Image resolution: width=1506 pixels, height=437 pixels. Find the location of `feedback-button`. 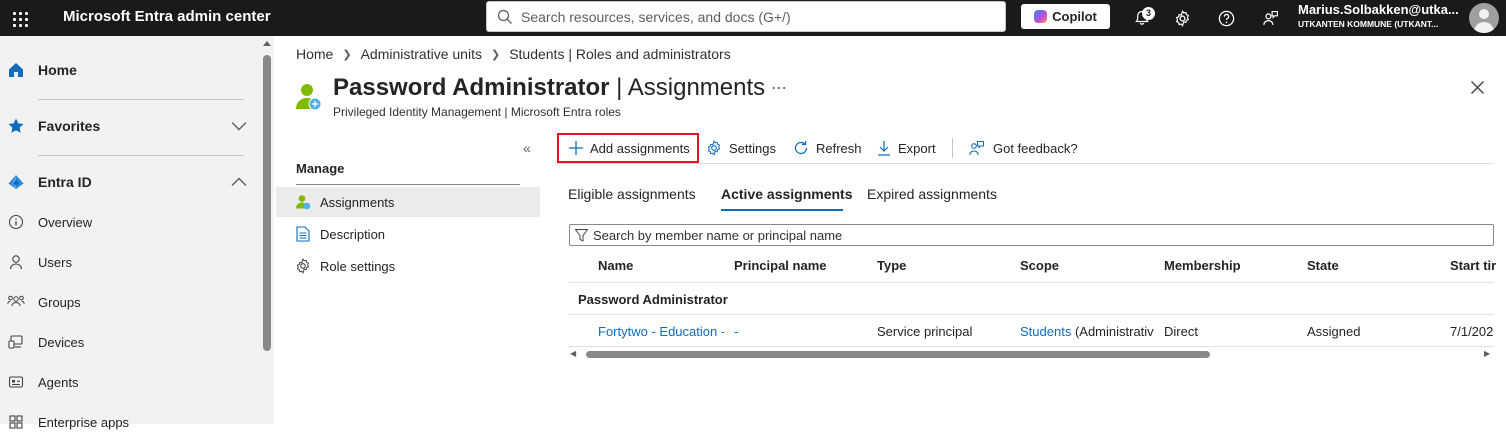

feedback-button is located at coordinates (1270, 18).